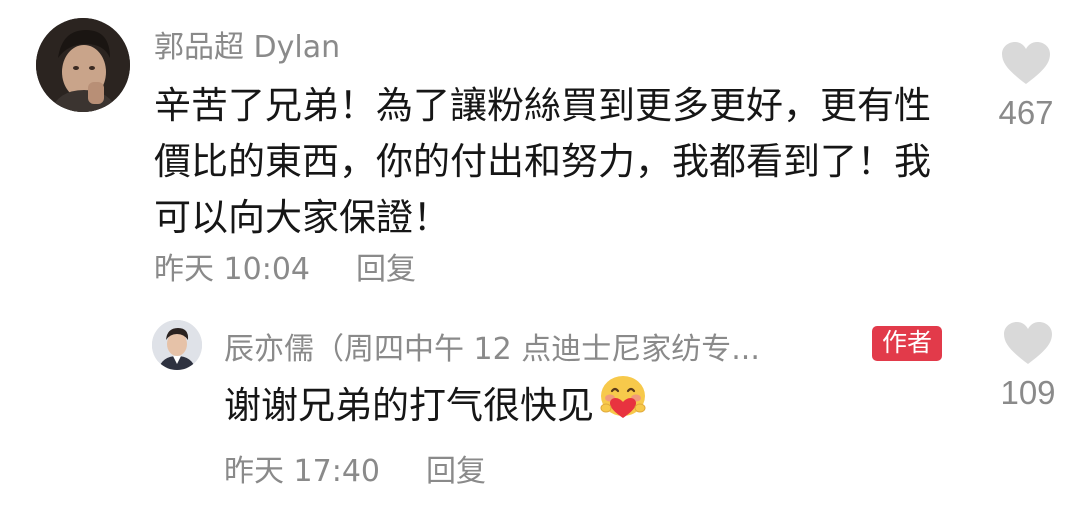 This screenshot has width=1080, height=511. I want to click on comment-text: 谢谢兄弟的打气很快见, so click(436, 405).